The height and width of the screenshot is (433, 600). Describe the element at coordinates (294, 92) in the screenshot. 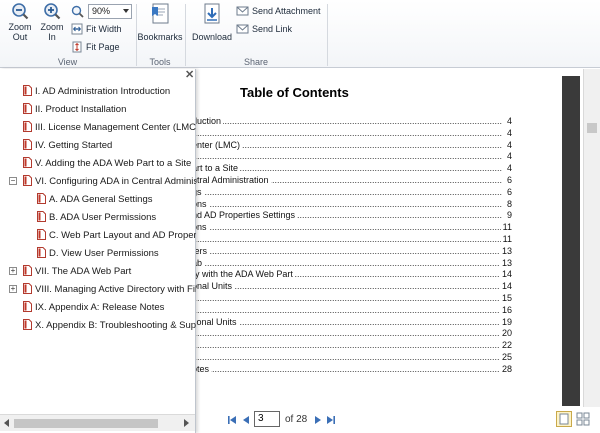

I see `toc-title: Table of Contents` at that location.